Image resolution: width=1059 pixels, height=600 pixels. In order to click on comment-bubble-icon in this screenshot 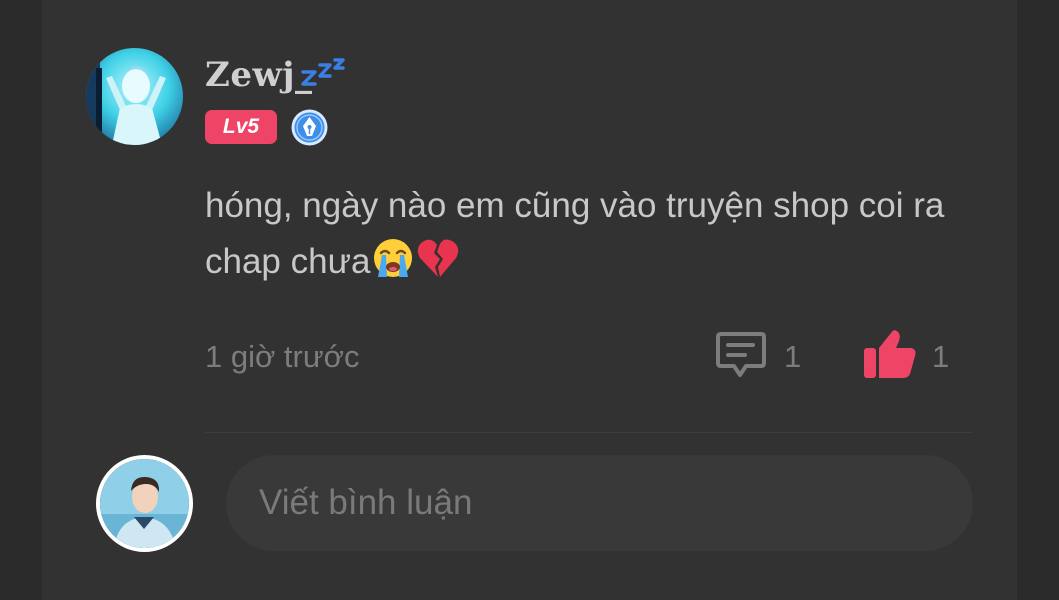, I will do `click(741, 355)`.